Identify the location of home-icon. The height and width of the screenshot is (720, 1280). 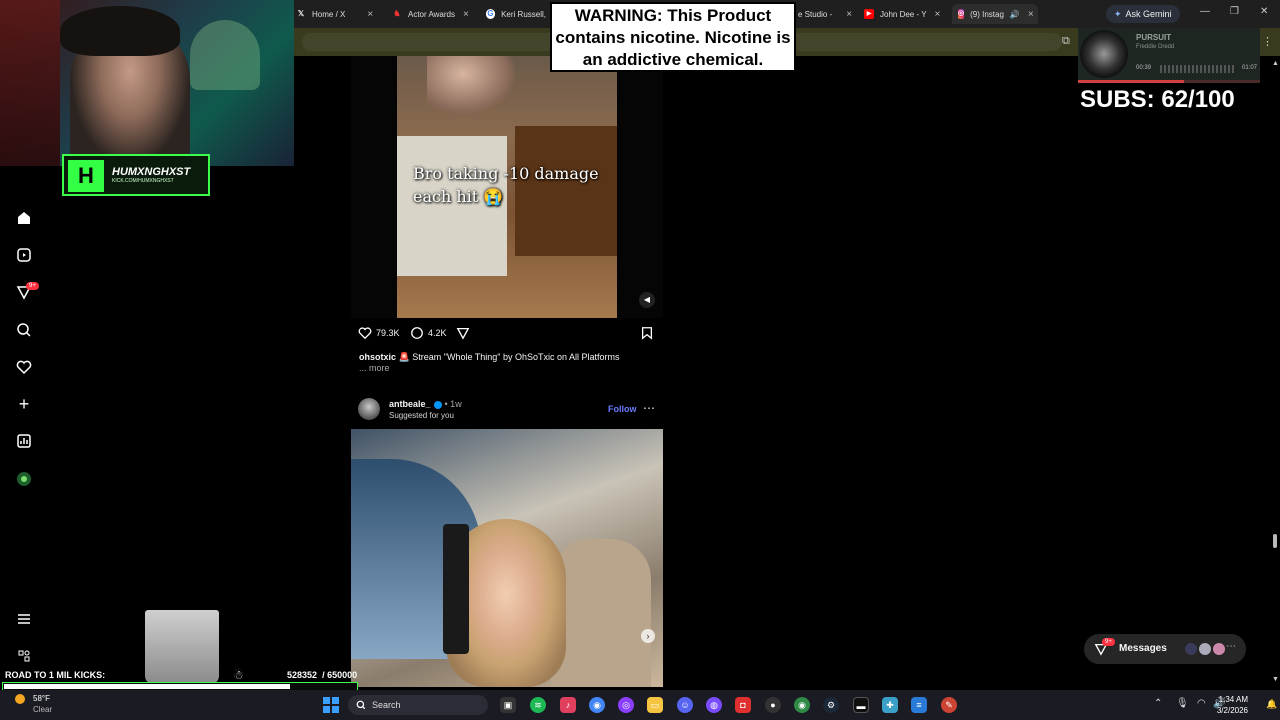
(24, 218).